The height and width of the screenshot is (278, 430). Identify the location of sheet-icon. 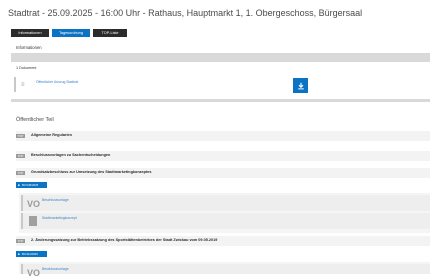
(33, 221).